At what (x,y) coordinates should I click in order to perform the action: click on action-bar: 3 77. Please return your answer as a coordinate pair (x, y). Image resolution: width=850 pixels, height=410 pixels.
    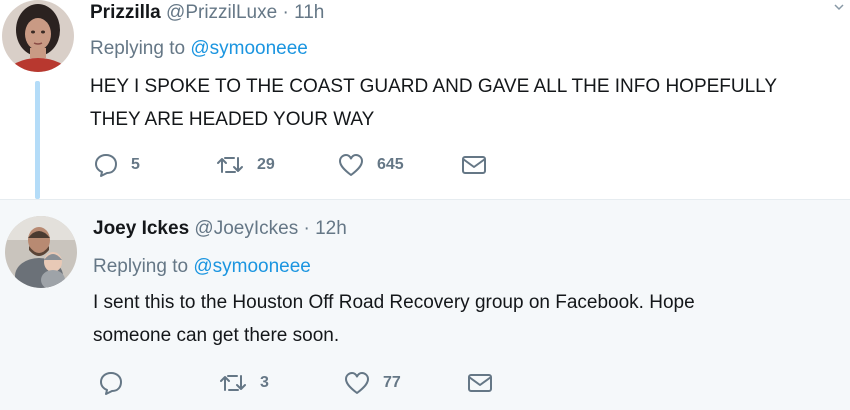
    Looking at the image, I should click on (425, 383).